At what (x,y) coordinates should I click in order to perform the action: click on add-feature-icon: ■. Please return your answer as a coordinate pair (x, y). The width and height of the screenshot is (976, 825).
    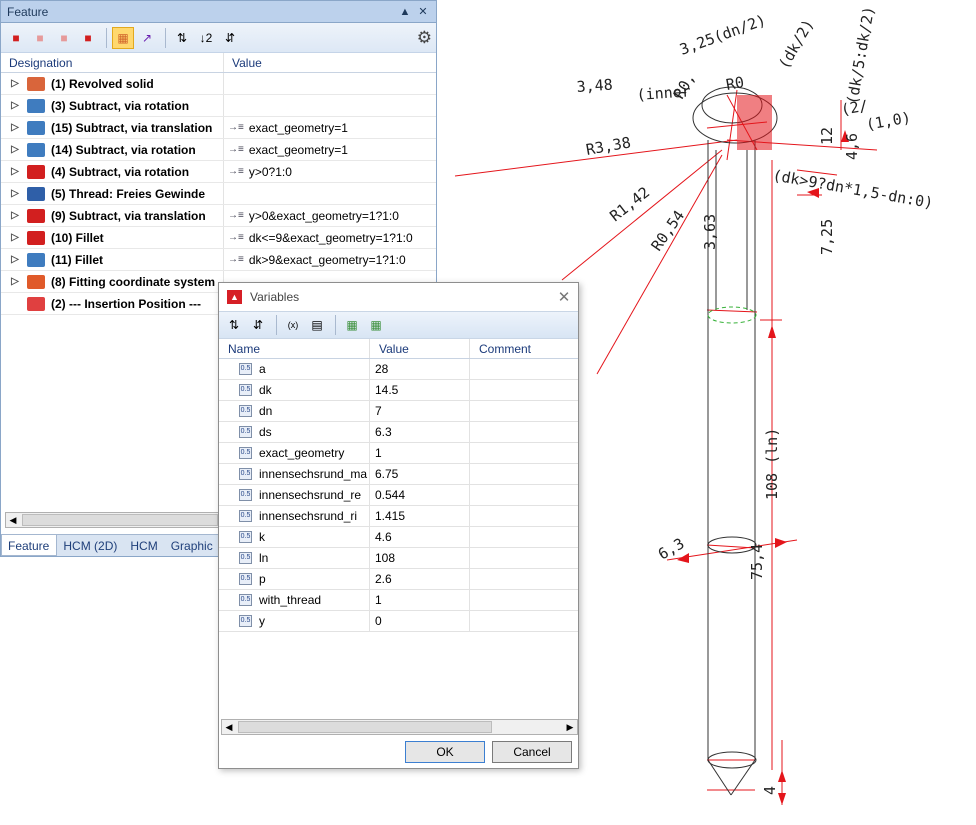
    Looking at the image, I should click on (16, 38).